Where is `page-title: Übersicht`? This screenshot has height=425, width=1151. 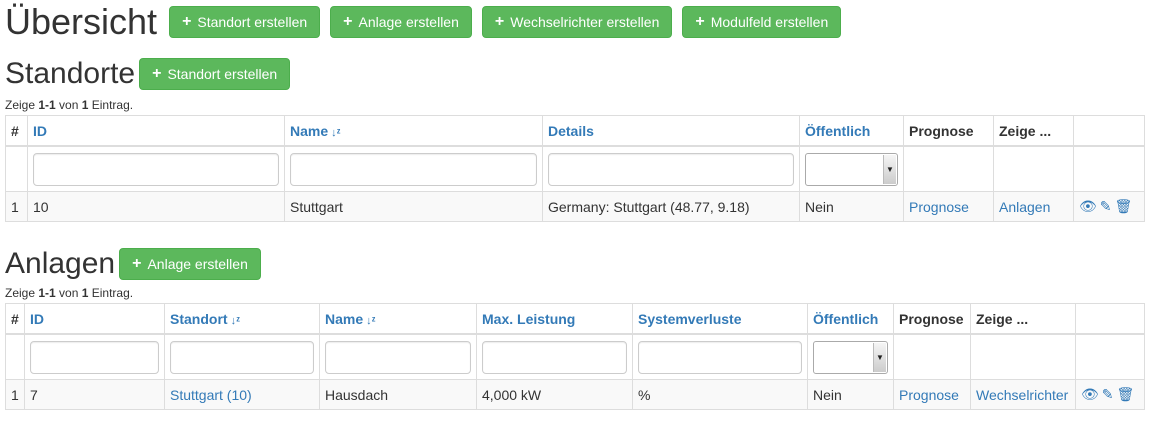
page-title: Übersicht is located at coordinates (81, 21).